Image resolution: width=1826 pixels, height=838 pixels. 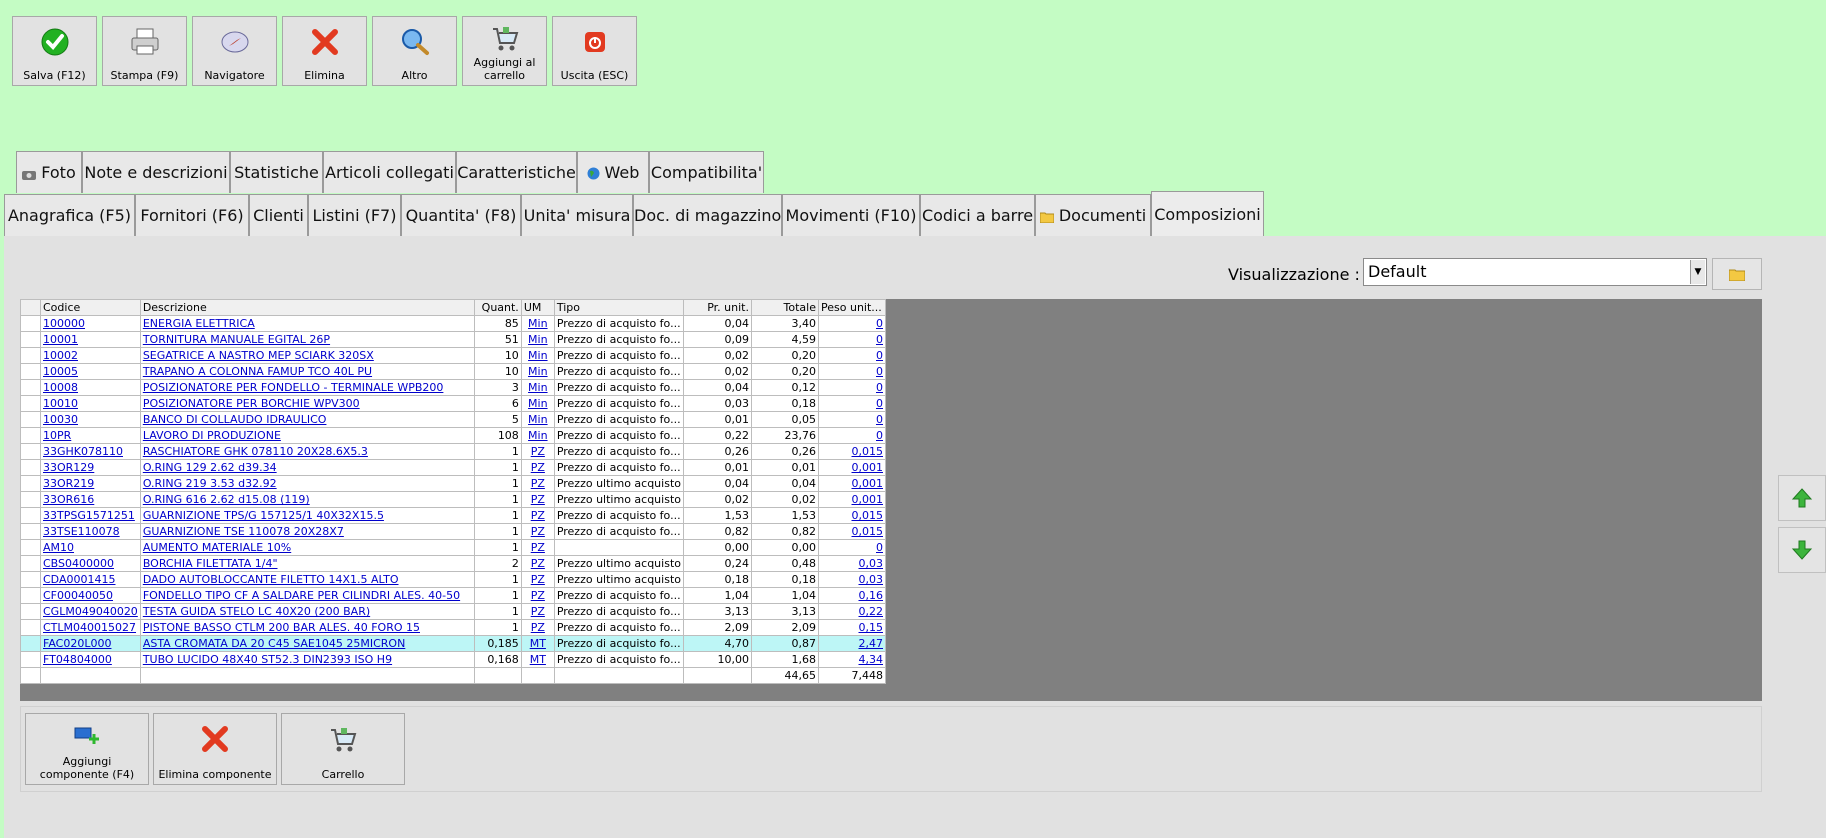 I want to click on tab-unita-misura: Unita' misura, so click(x=577, y=215).